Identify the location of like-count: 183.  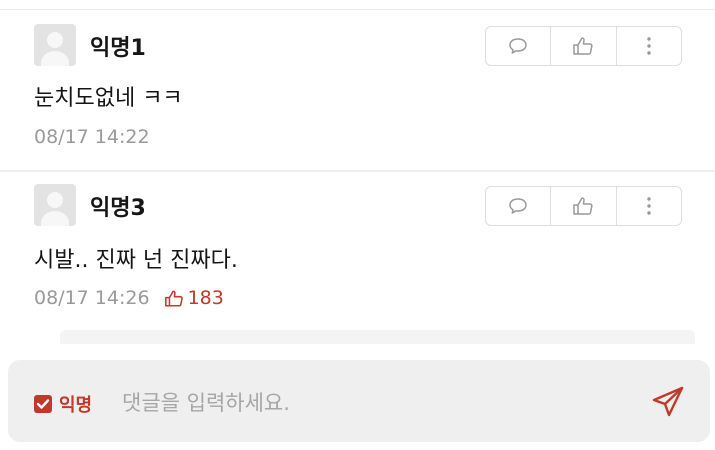
(194, 298).